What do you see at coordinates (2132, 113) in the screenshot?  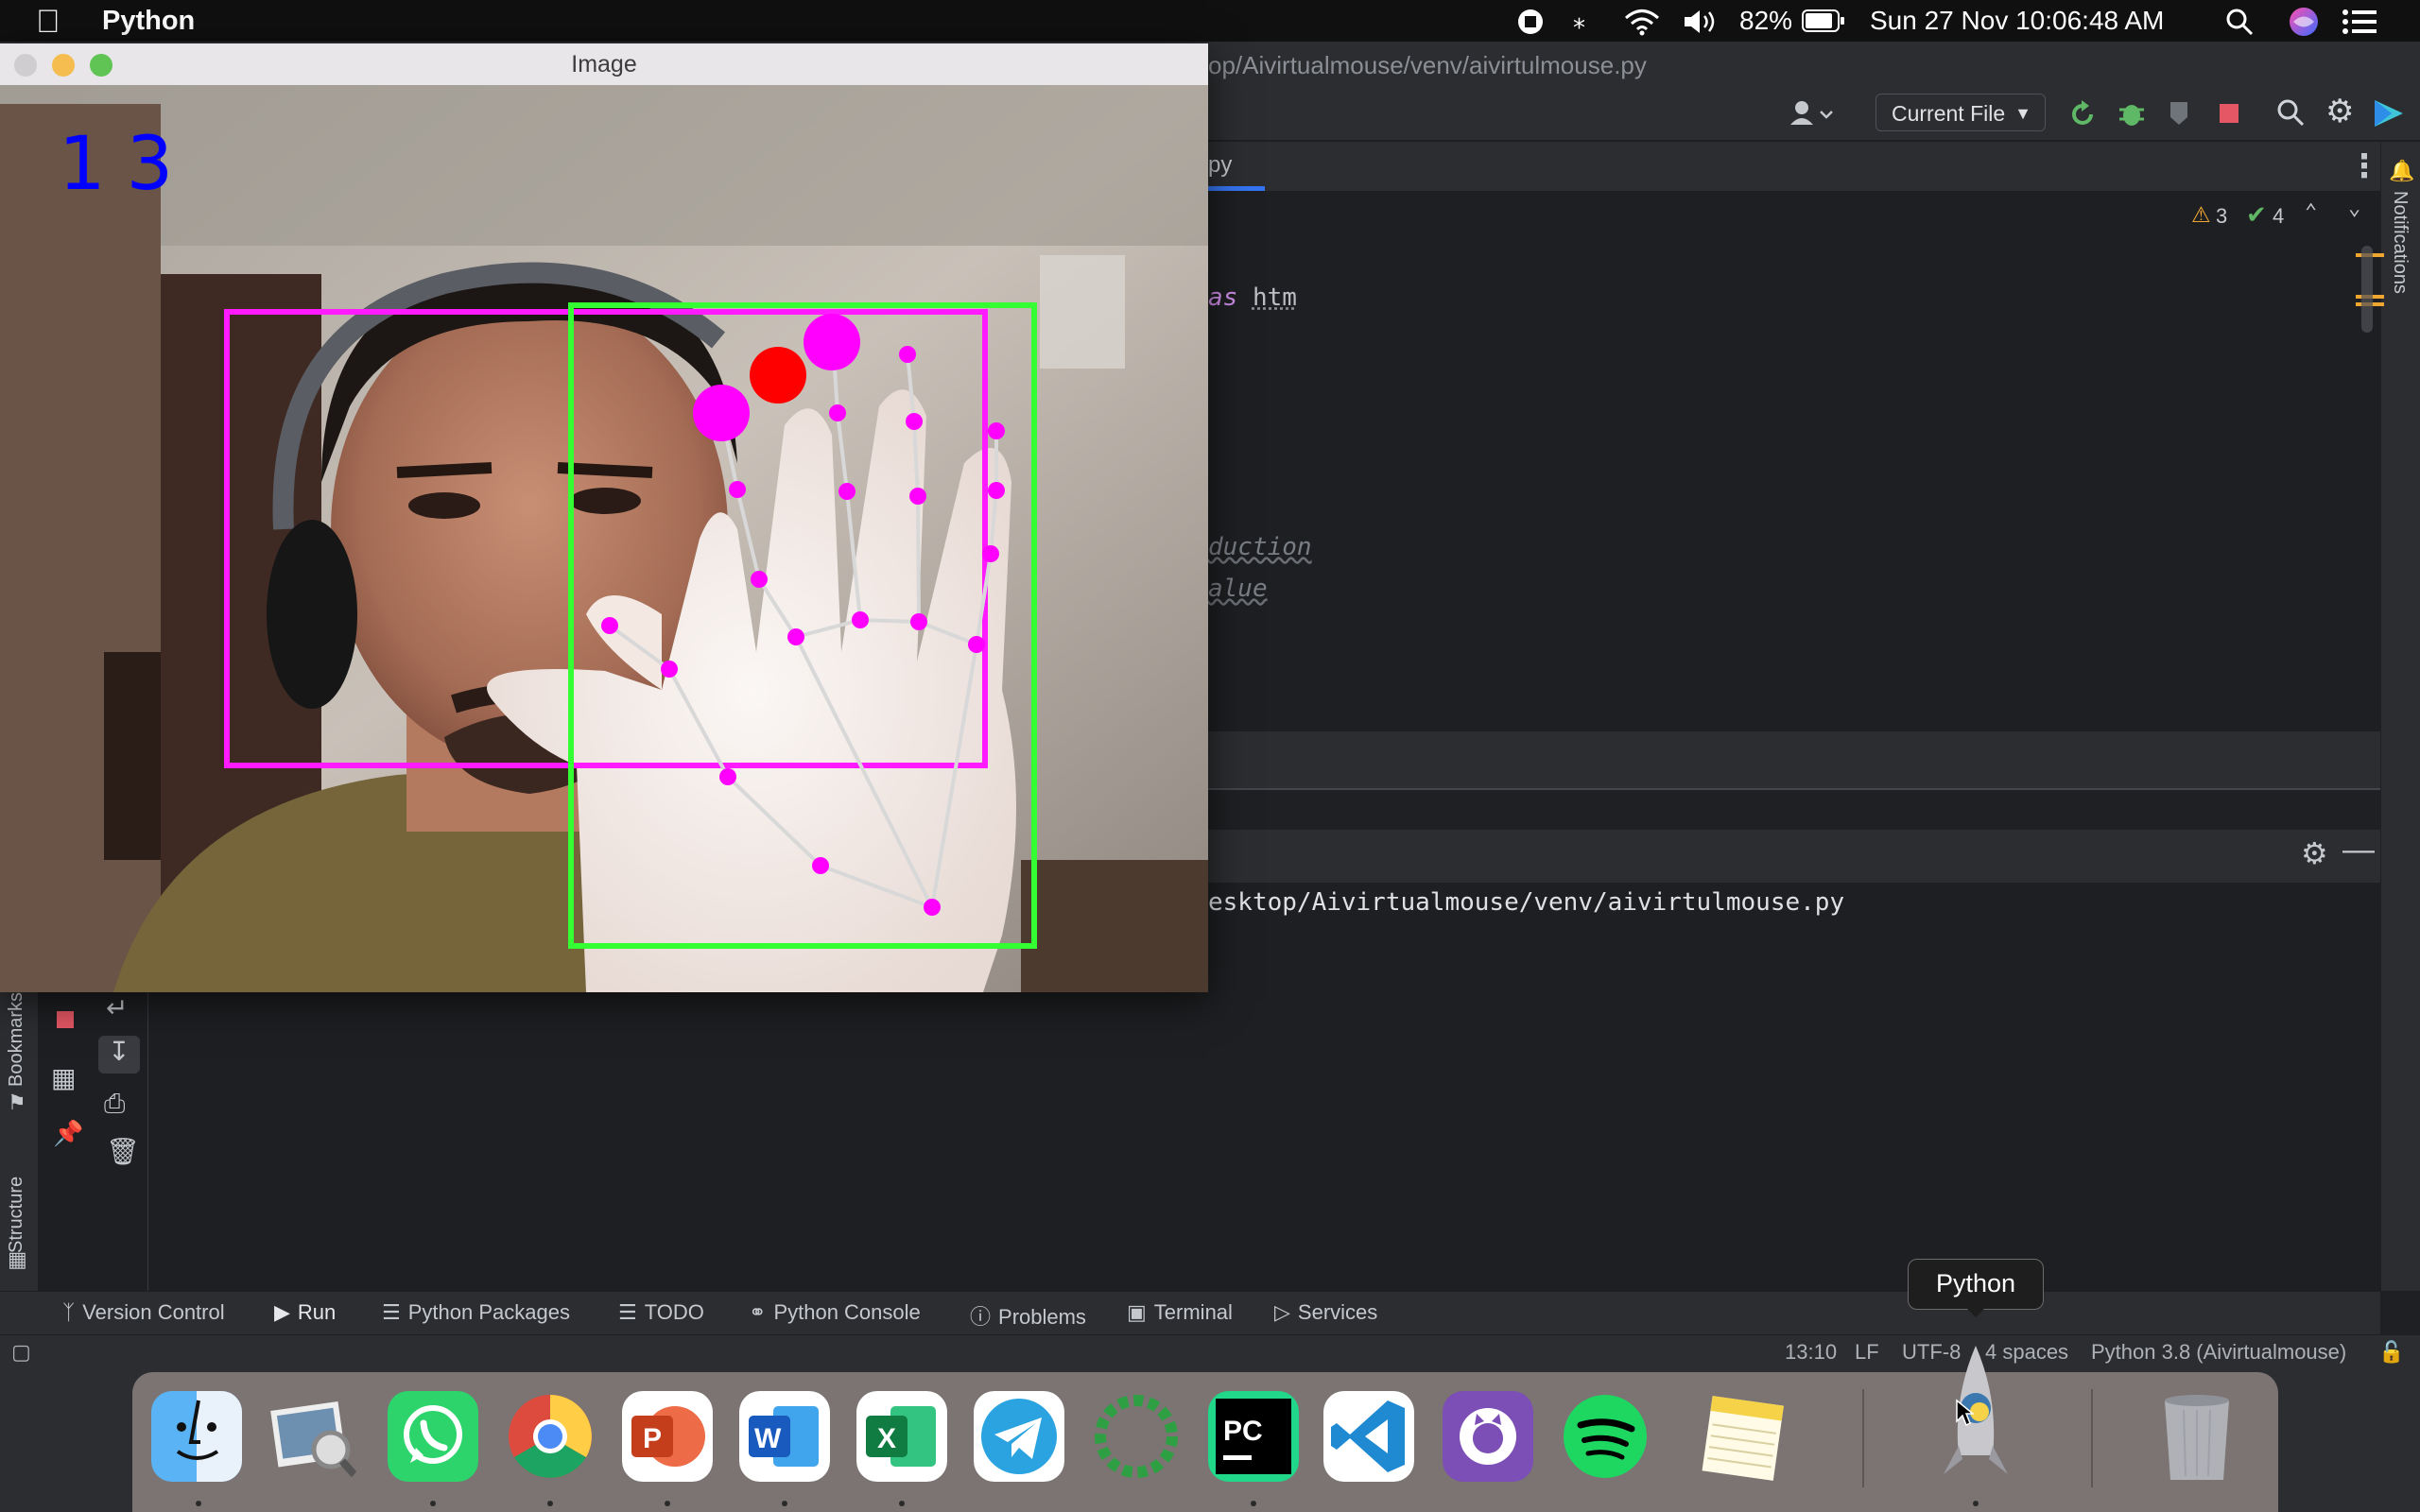 I see `debug-icon` at bounding box center [2132, 113].